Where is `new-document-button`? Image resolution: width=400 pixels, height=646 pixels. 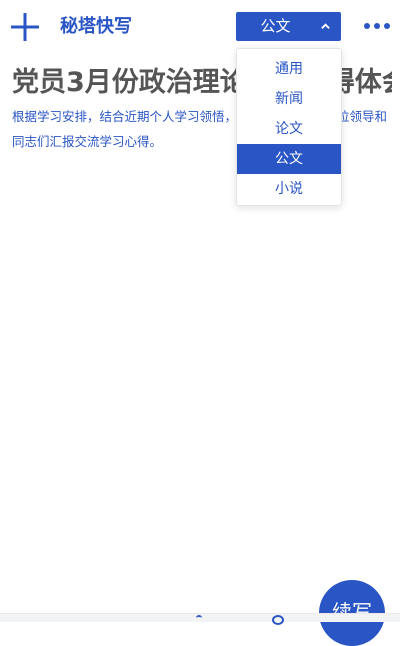 new-document-button is located at coordinates (25, 27).